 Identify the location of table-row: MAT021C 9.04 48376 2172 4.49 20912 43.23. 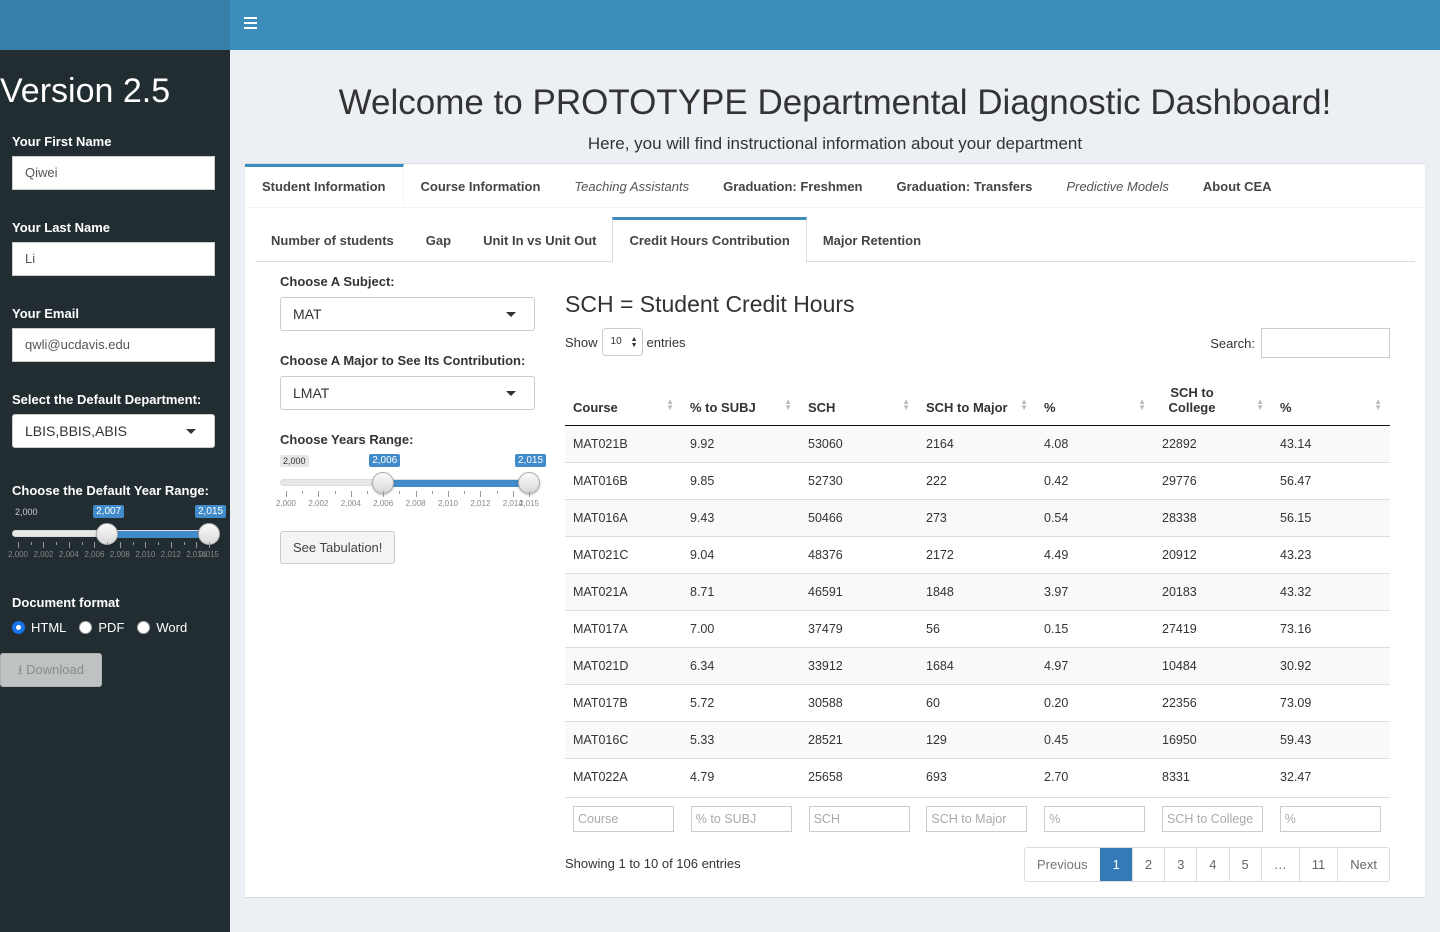
(977, 554).